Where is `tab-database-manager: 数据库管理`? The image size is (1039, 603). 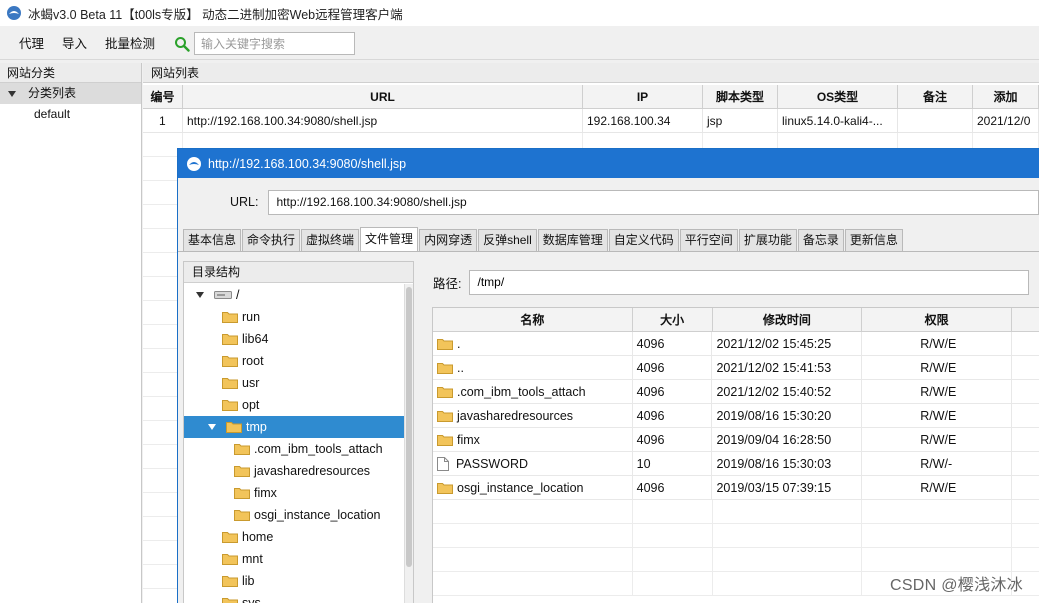
tab-database-manager: 数据库管理 is located at coordinates (572, 240).